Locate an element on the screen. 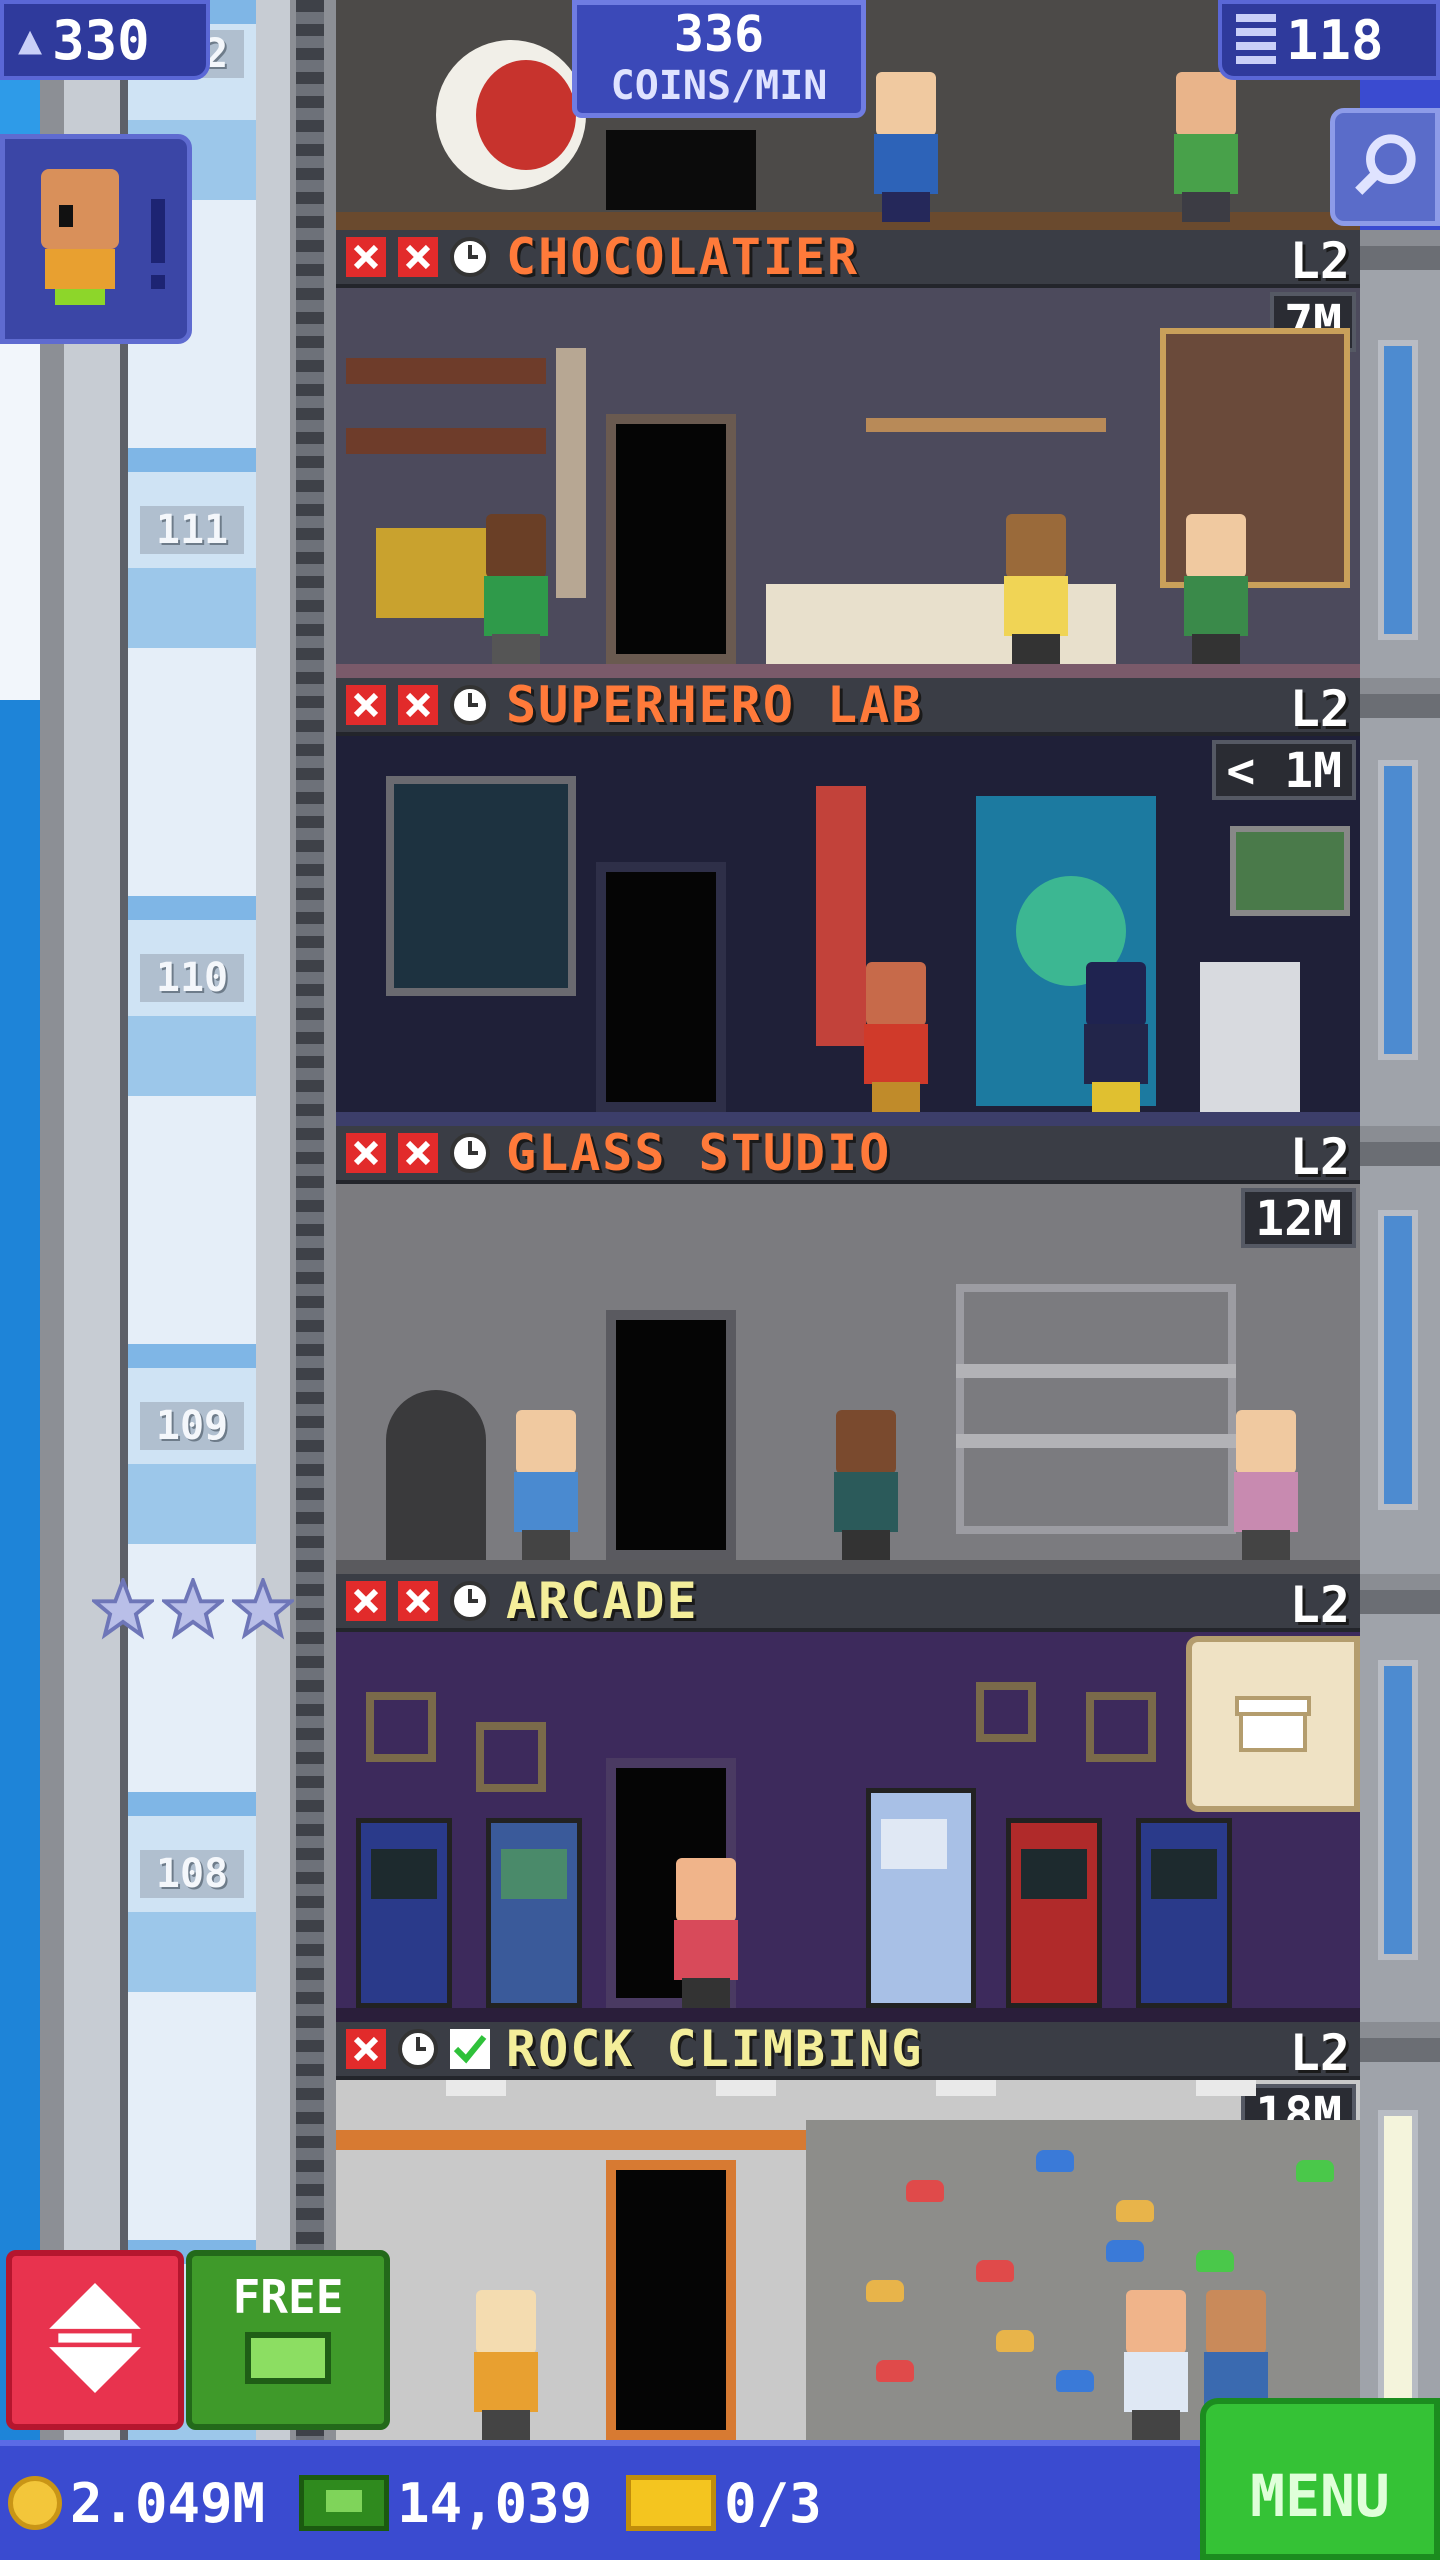  hologram-display is located at coordinates (481, 886).